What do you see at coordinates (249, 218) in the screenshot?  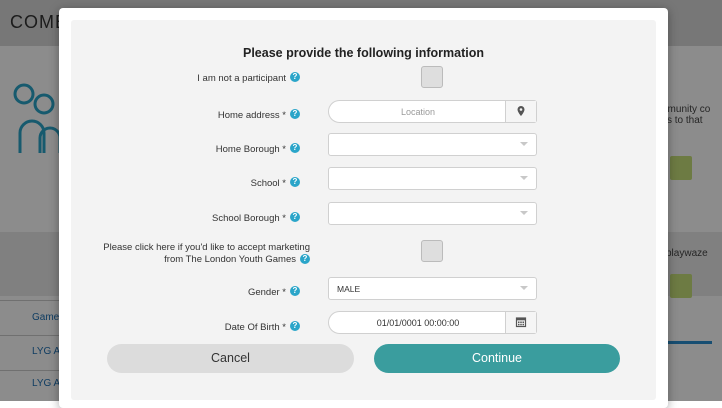 I see `school-borough-text: School Borough *` at bounding box center [249, 218].